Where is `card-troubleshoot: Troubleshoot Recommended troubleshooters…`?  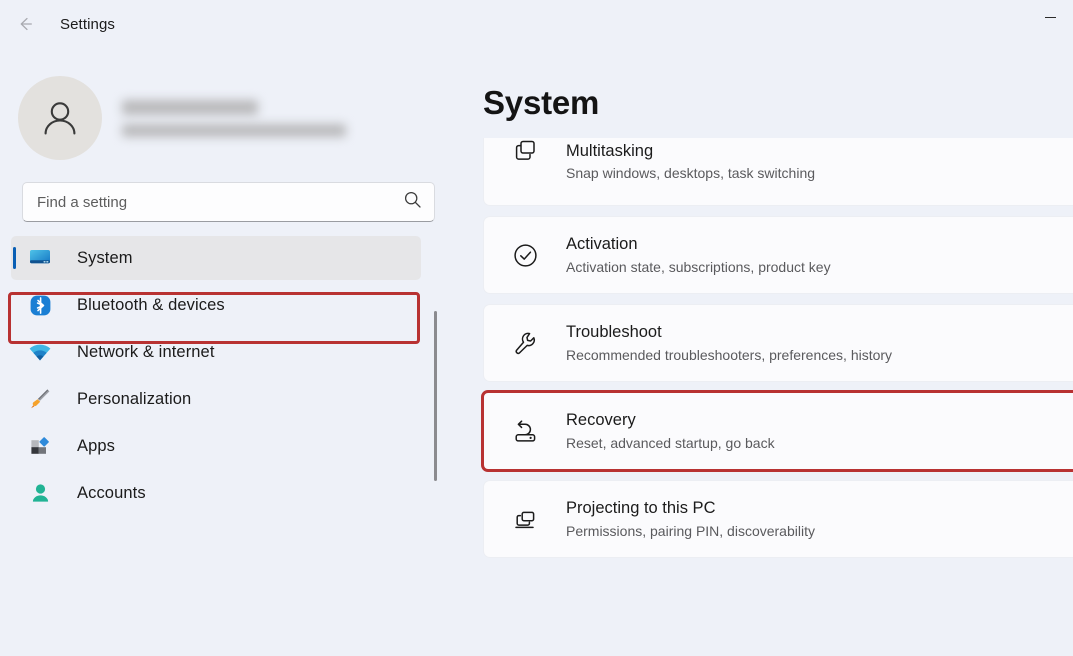
card-troubleshoot: Troubleshoot Recommended troubleshooters… is located at coordinates (778, 343).